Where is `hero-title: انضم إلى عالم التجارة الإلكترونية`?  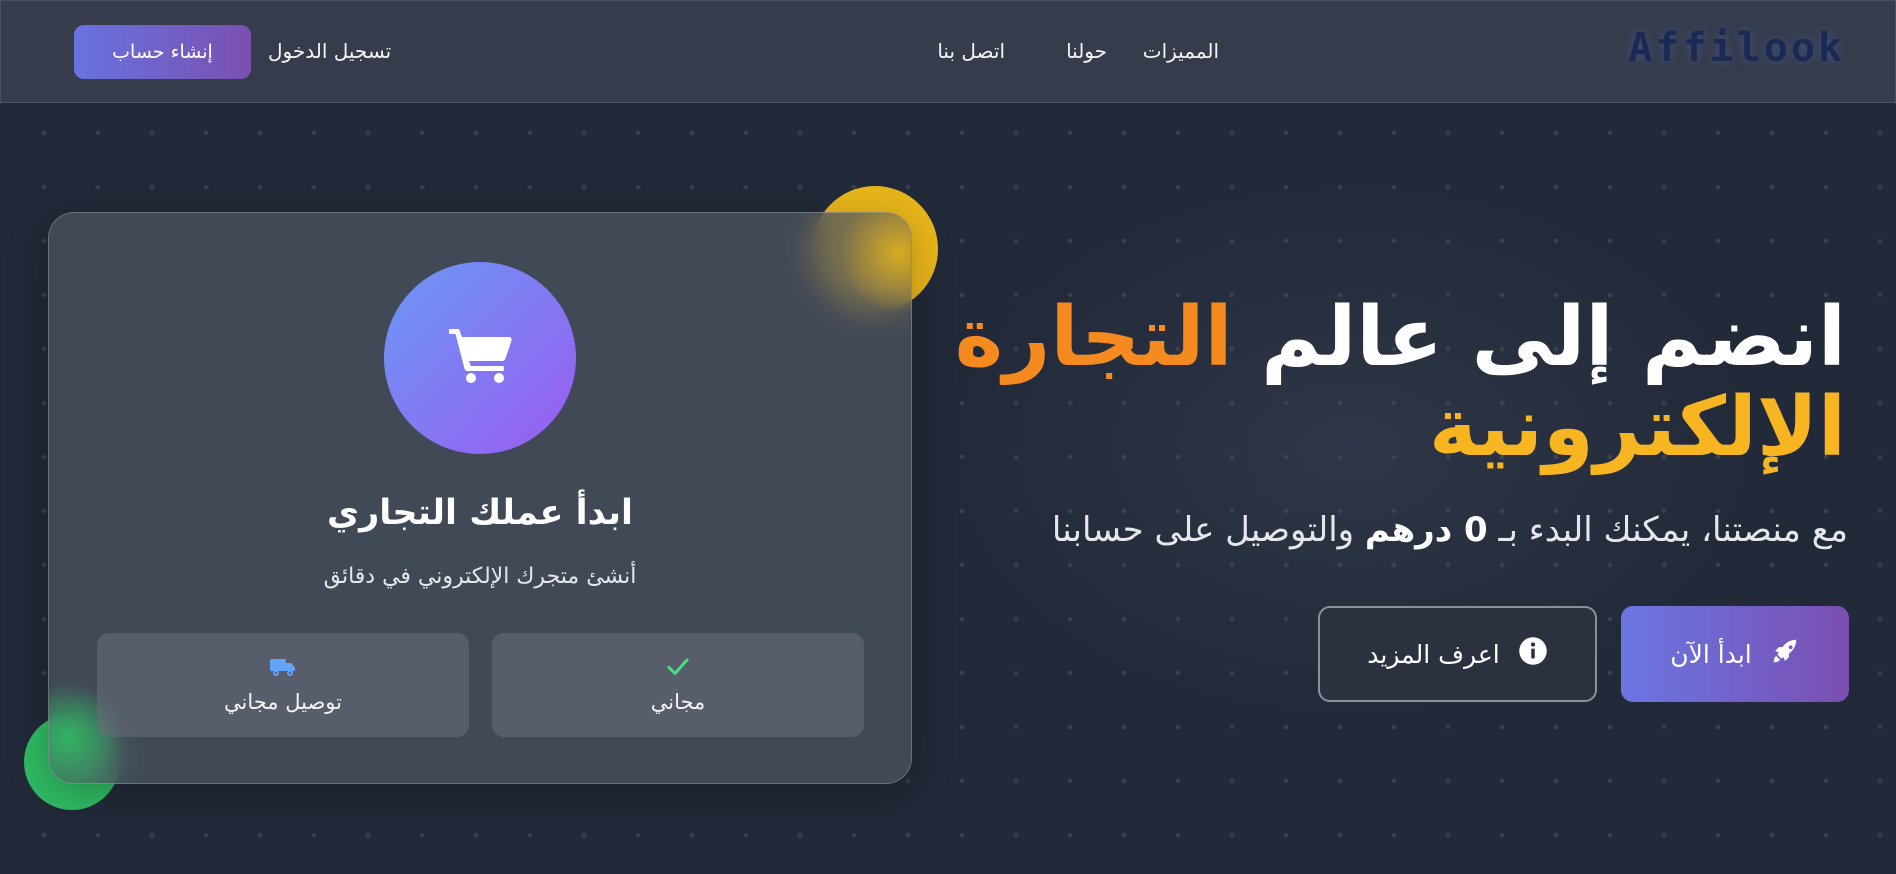 hero-title: انضم إلى عالم التجارة الإلكترونية is located at coordinates (1396, 383).